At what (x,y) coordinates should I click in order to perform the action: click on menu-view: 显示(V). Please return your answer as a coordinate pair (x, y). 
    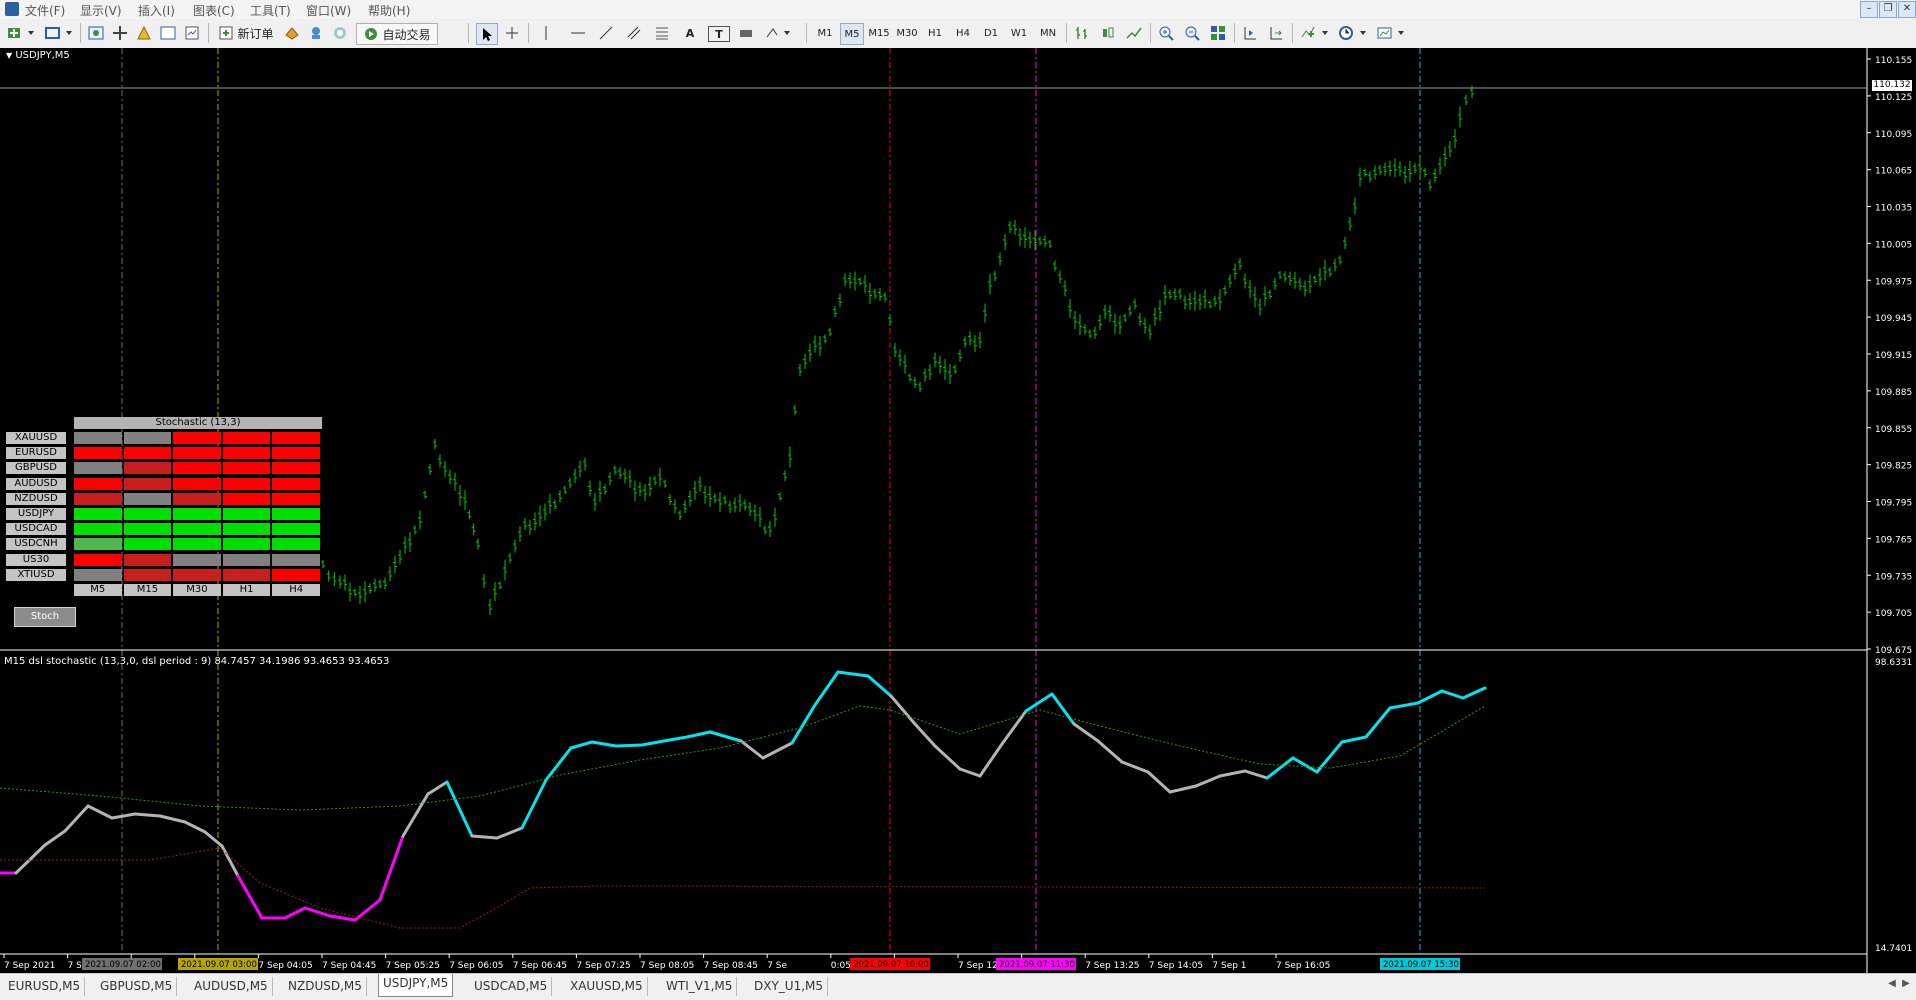
    Looking at the image, I should click on (101, 10).